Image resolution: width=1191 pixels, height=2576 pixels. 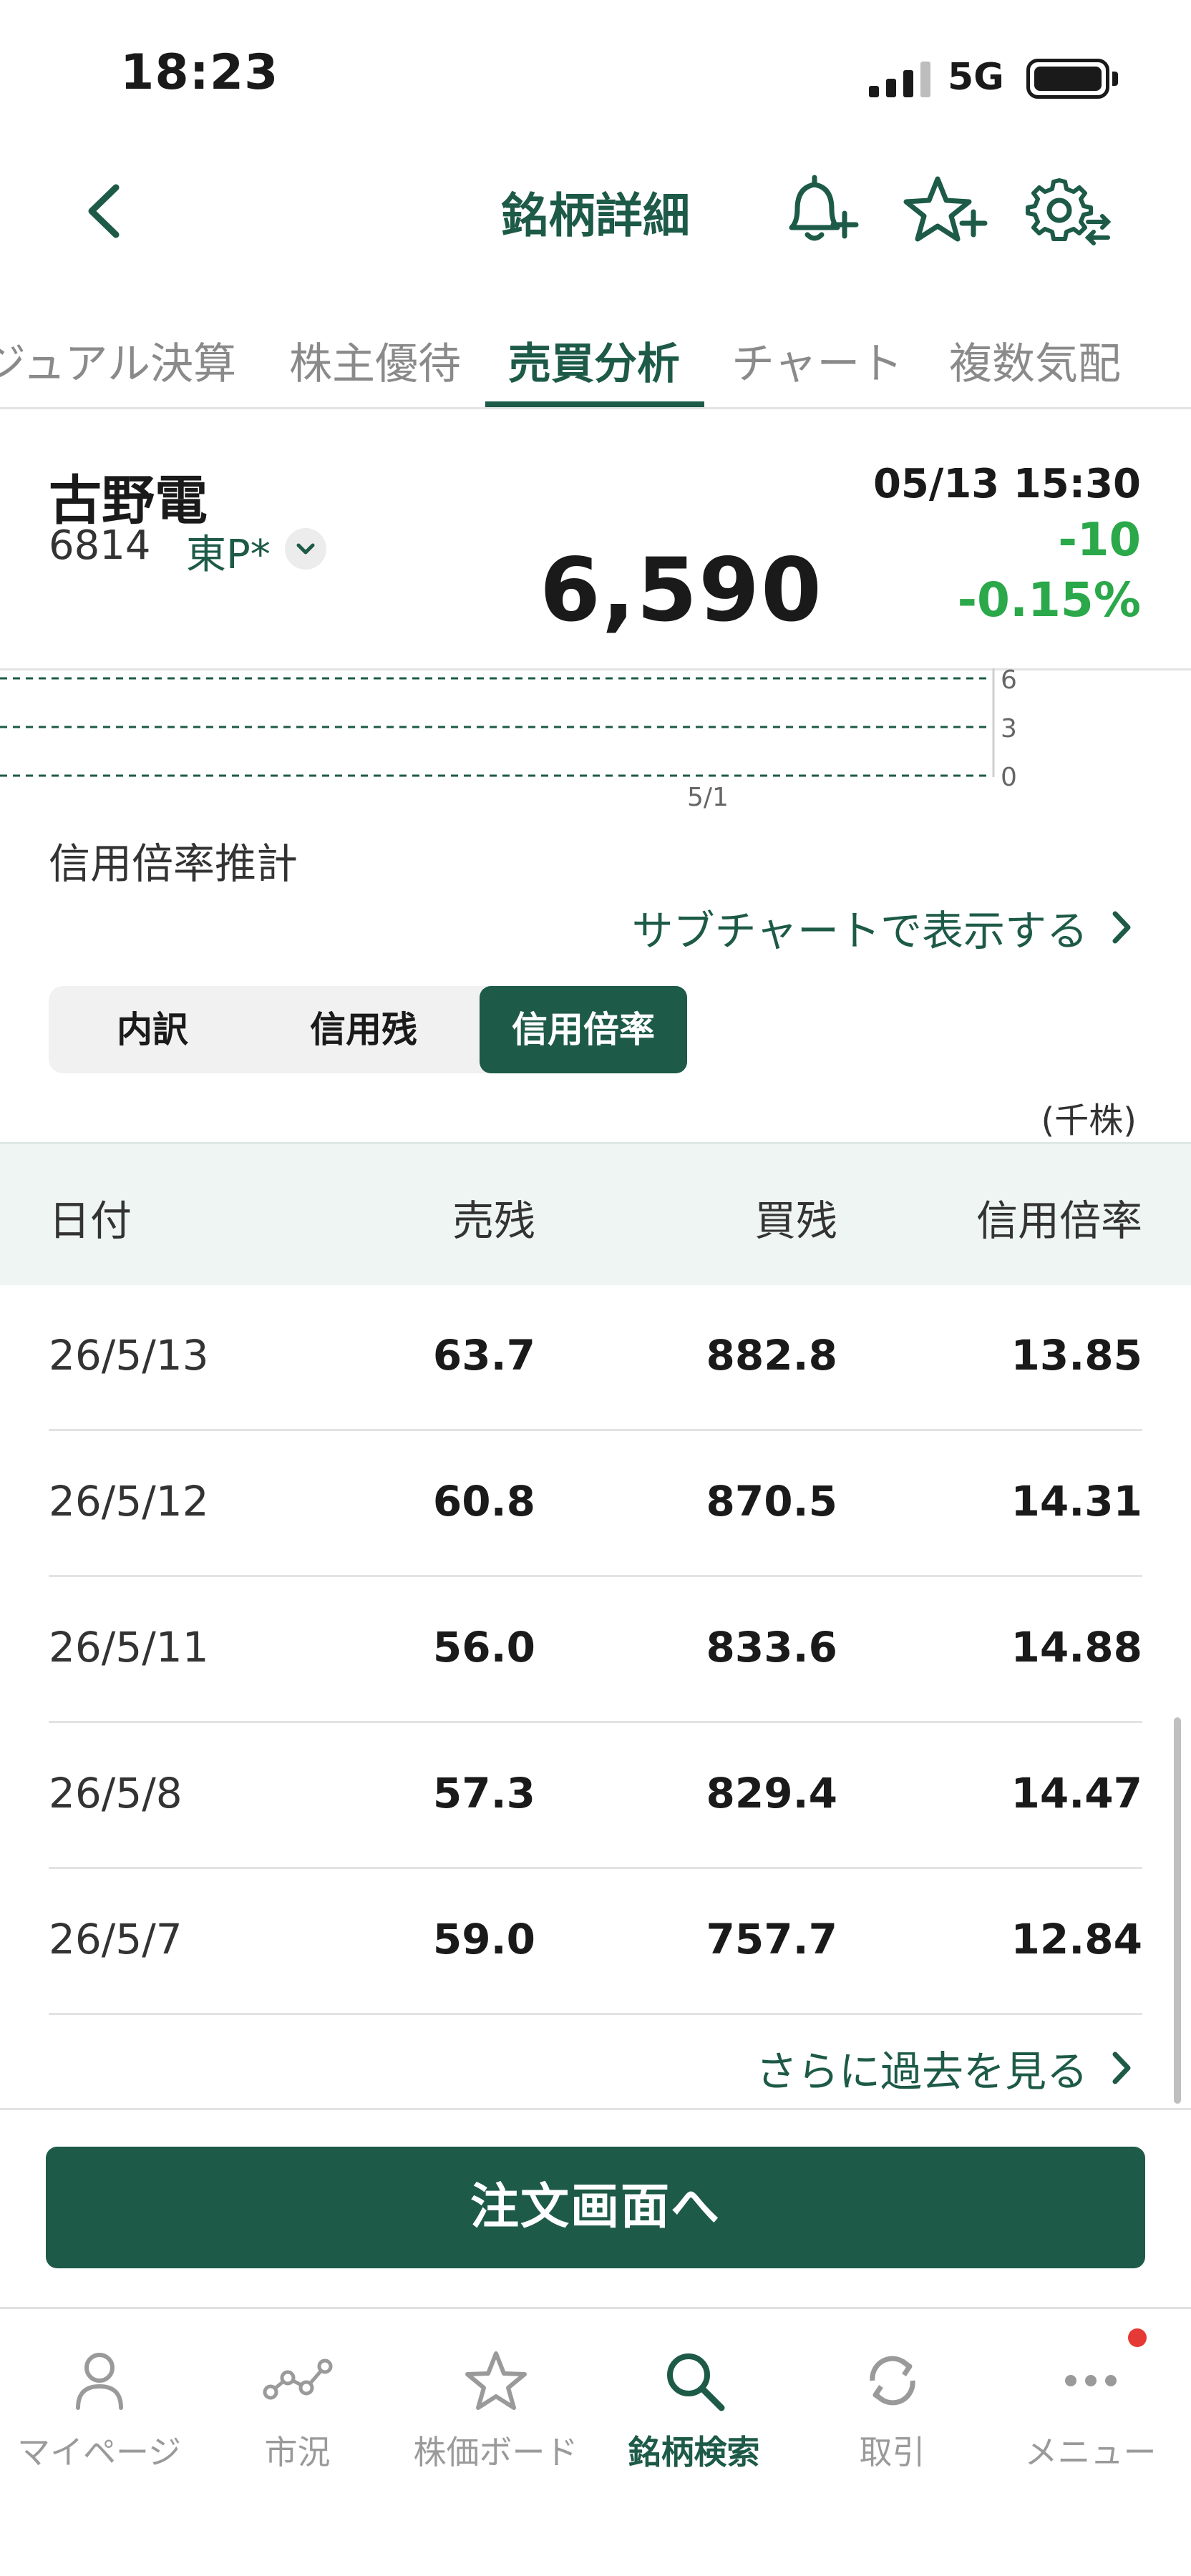 I want to click on more-history-label: さらに過去を見る, so click(x=921, y=2071).